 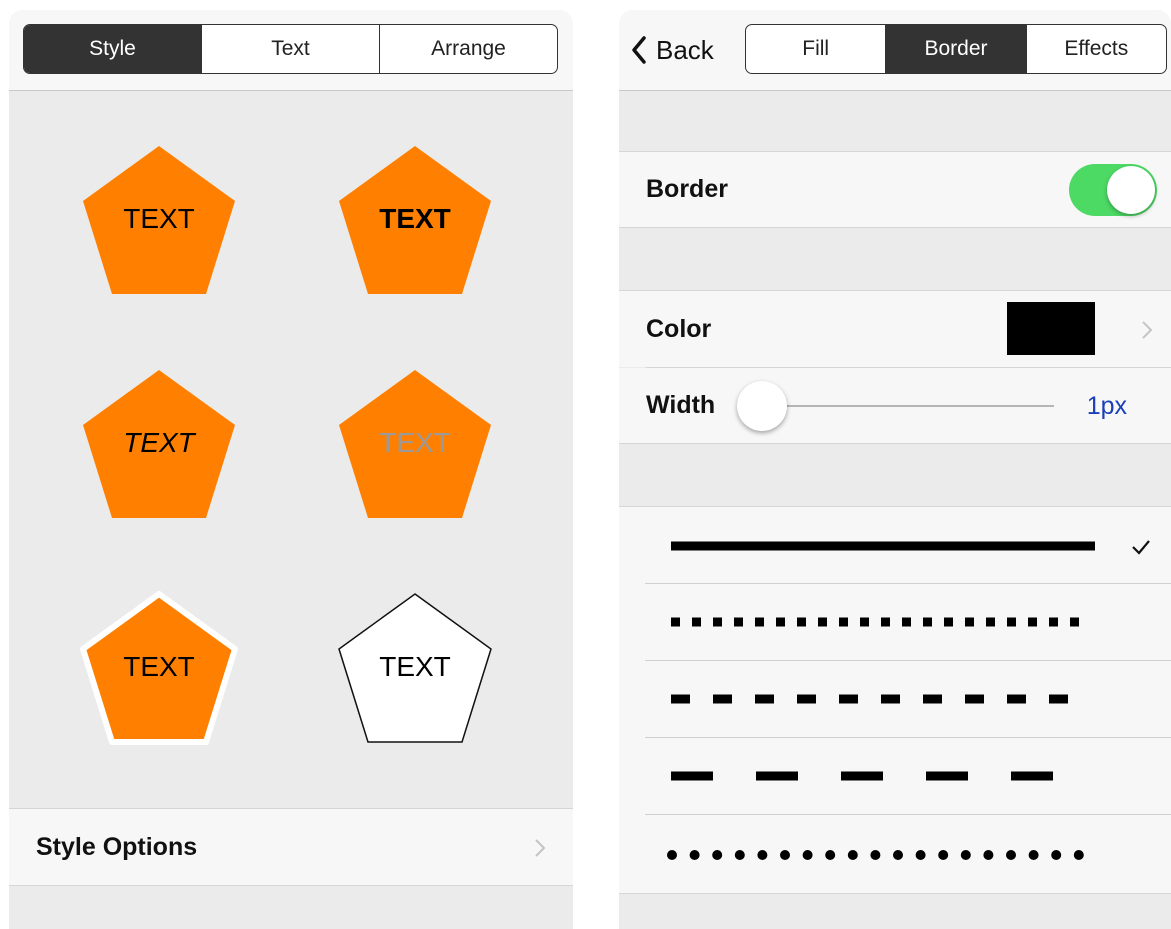 I want to click on color-row: Color, so click(x=895, y=328).